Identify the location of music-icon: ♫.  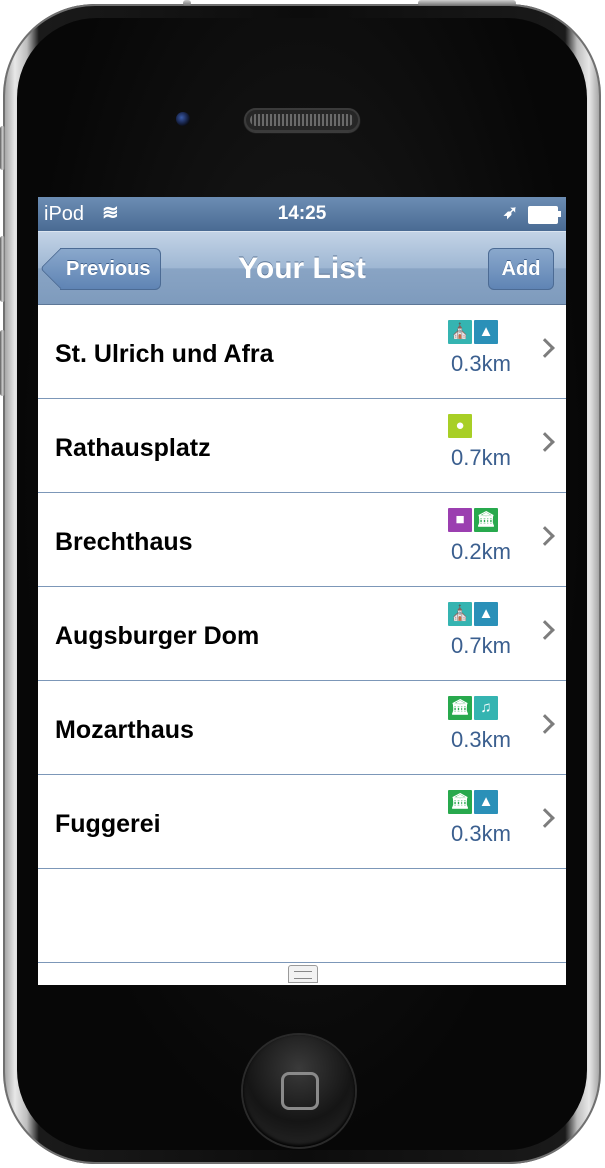
(486, 708).